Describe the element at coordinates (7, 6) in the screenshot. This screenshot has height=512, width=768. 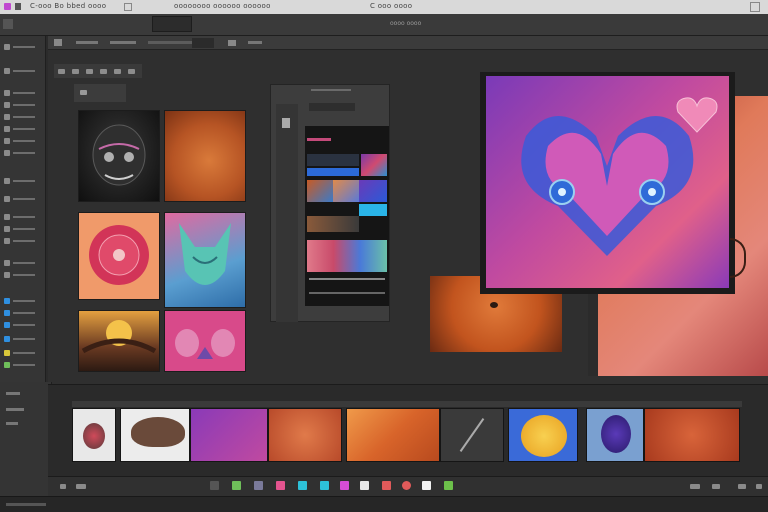
I see `app-icon` at that location.